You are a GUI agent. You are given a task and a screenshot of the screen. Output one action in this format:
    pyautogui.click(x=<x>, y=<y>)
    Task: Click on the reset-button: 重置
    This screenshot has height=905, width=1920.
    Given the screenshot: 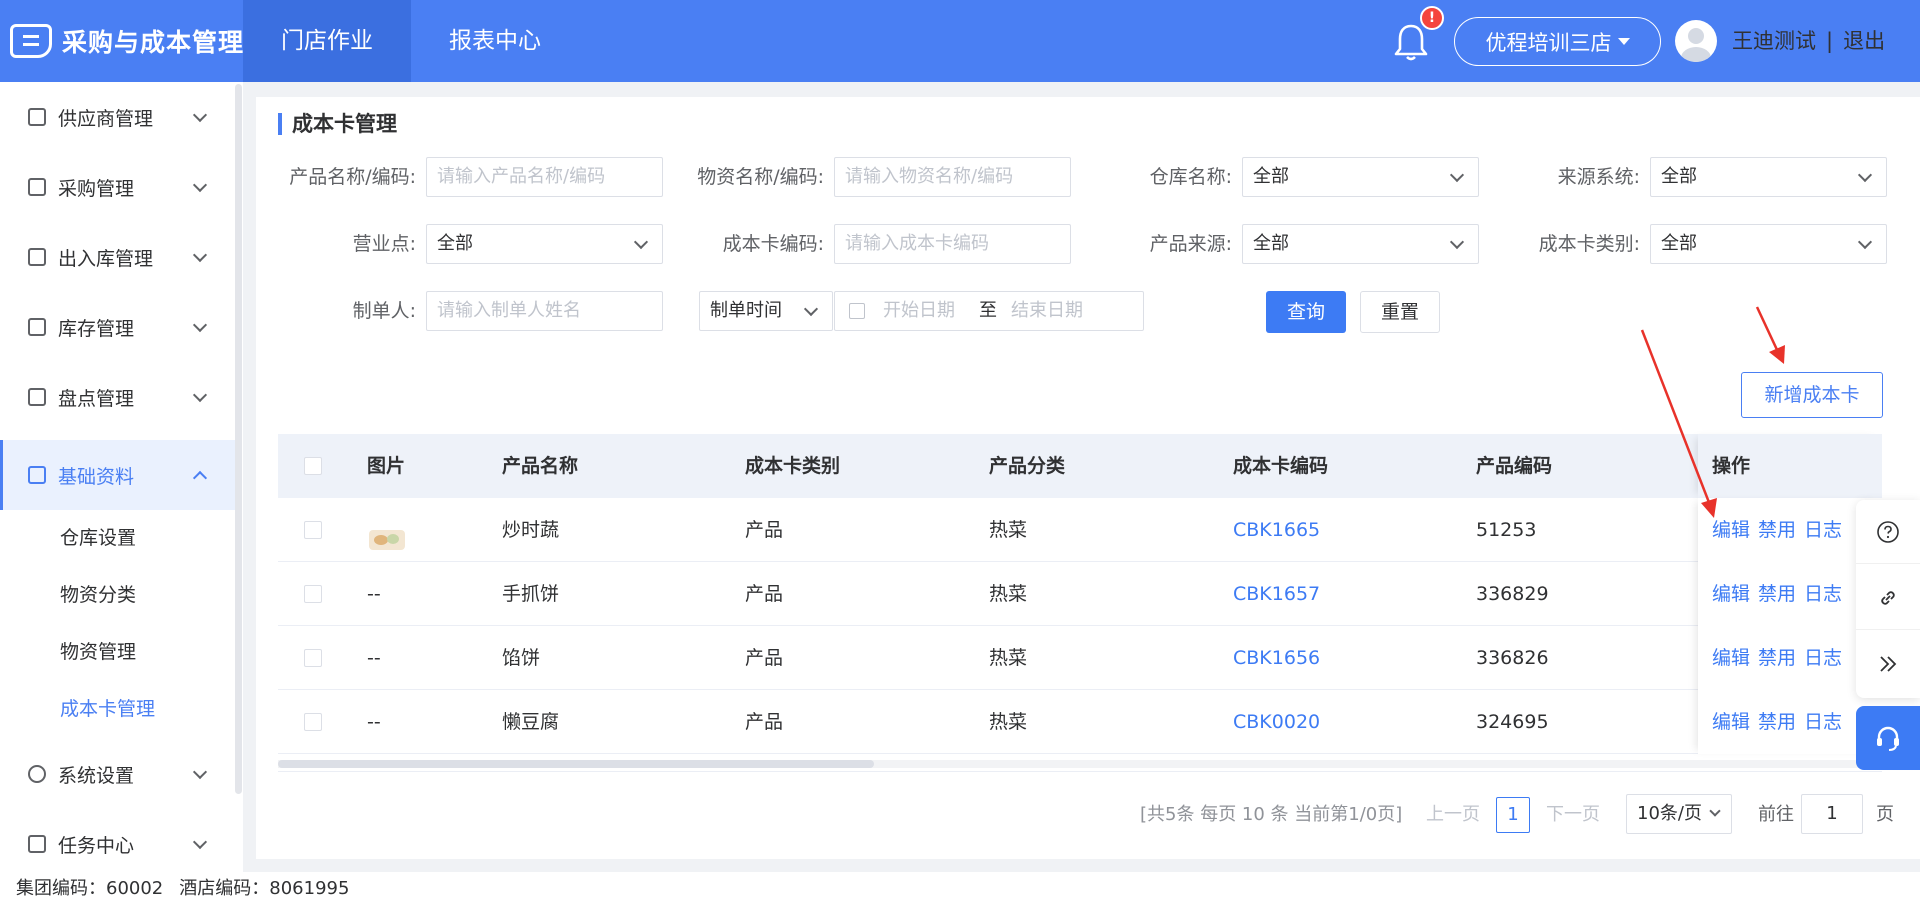 What is the action you would take?
    pyautogui.click(x=1400, y=312)
    